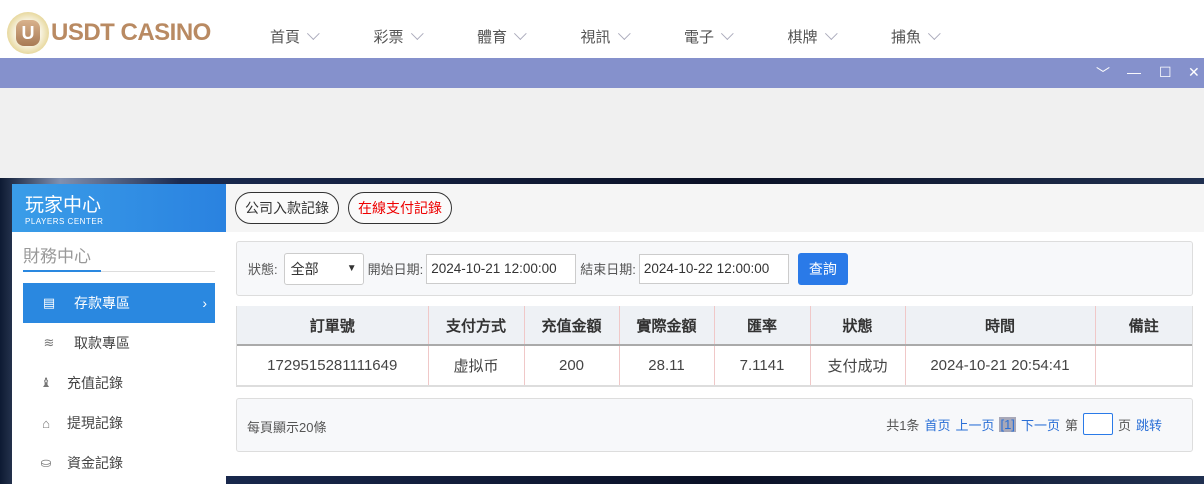  I want to click on sidebar-item-withdraw-records: ⌂ 提現記錄, so click(119, 423).